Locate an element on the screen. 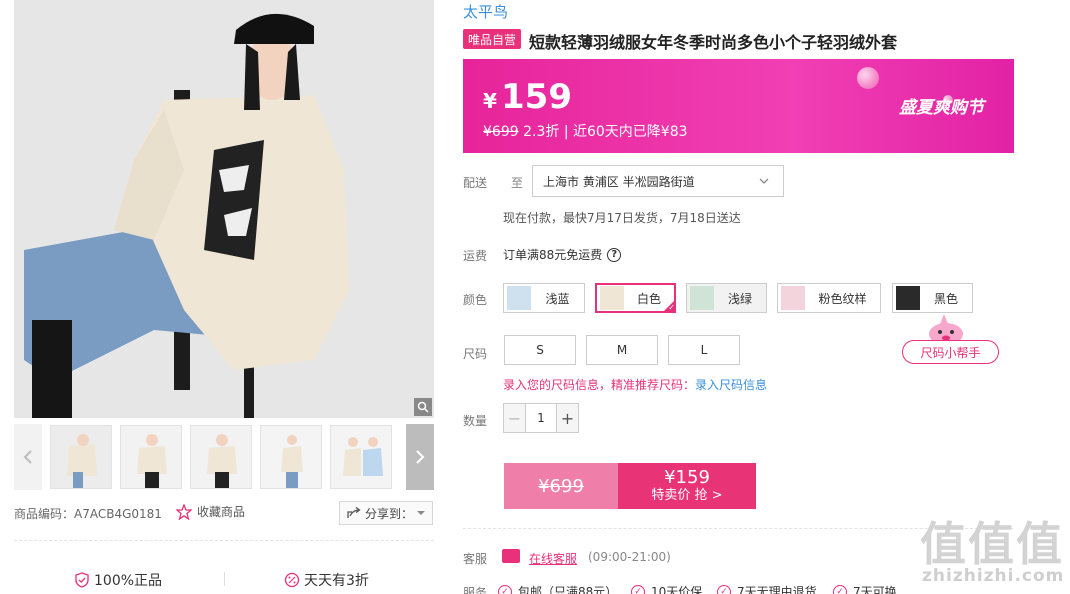 This screenshot has width=1070, height=594. quantity-input: 1 is located at coordinates (541, 418).